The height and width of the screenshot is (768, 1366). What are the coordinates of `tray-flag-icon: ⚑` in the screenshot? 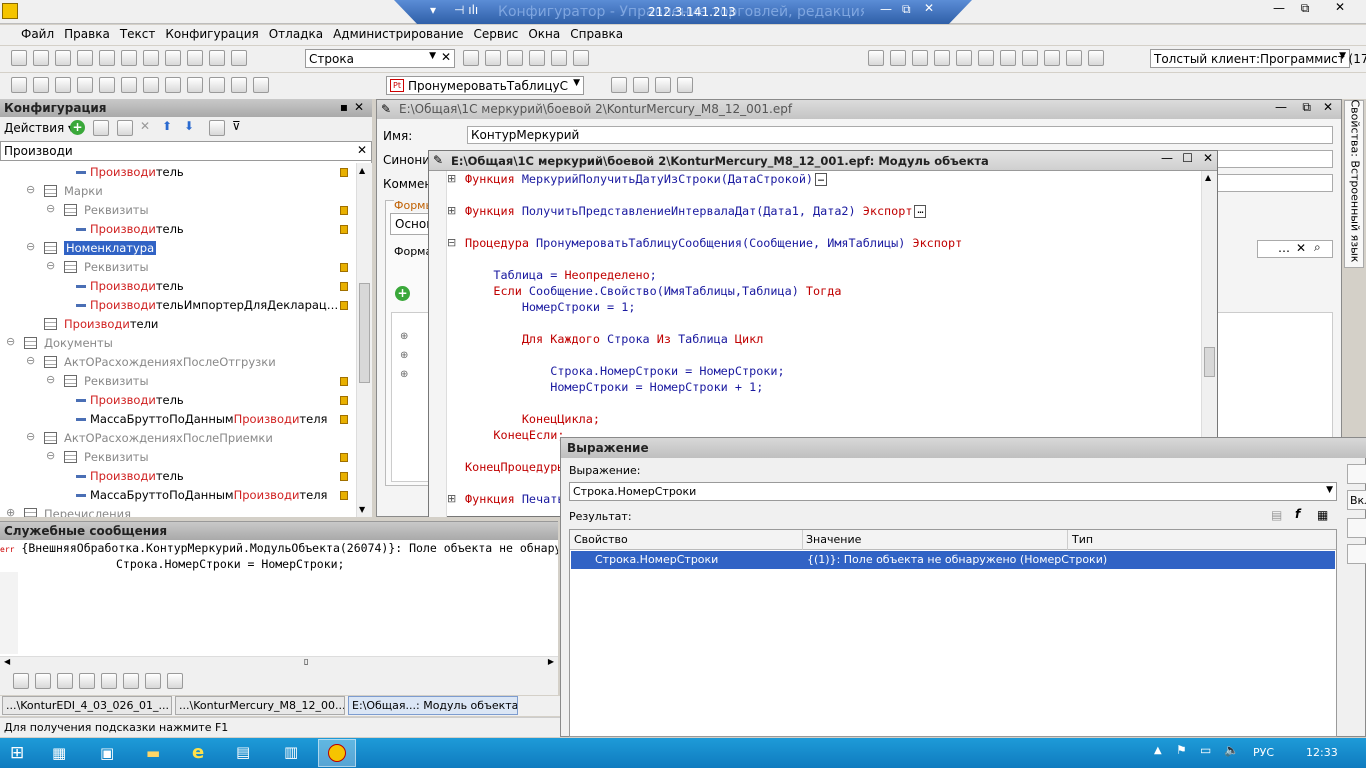 It's located at (1181, 750).